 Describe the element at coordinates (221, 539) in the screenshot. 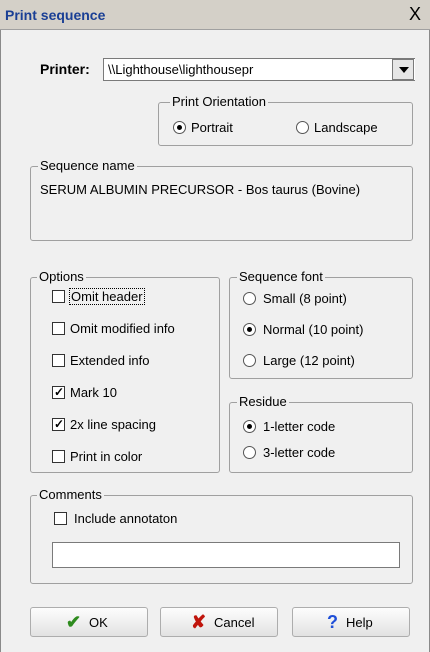

I see `comments-group` at that location.